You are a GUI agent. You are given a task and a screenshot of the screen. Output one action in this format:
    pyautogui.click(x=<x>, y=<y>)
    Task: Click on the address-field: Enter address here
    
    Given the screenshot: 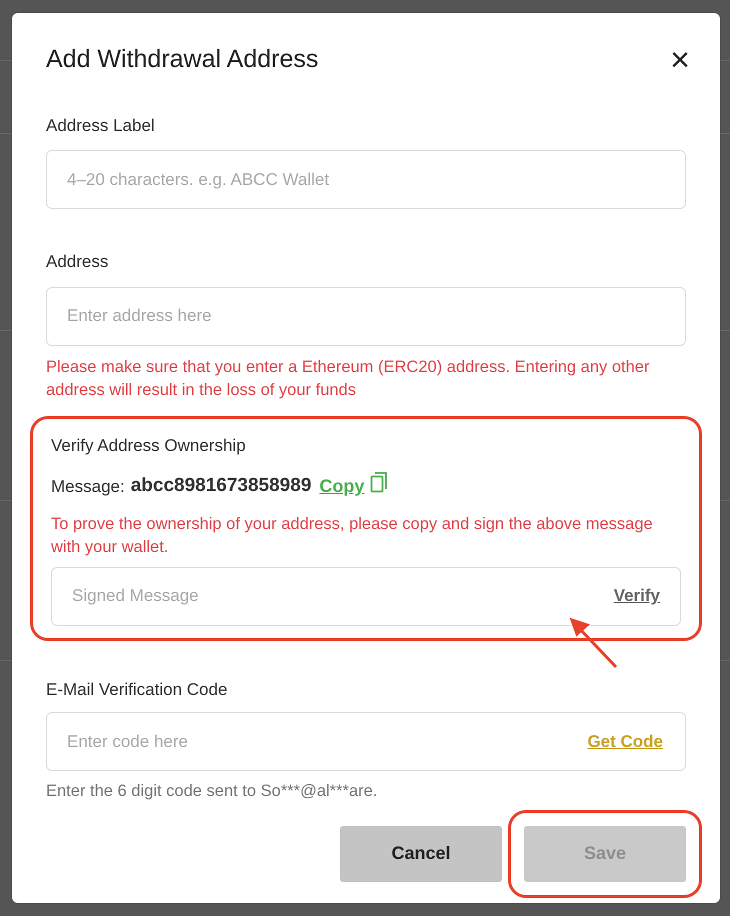 What is the action you would take?
    pyautogui.click(x=366, y=316)
    